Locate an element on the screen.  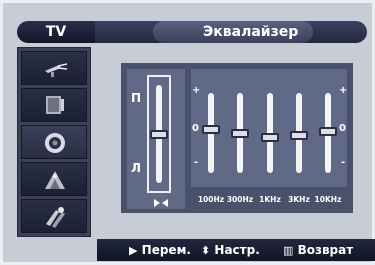
eq-minus-right: - is located at coordinates (343, 162).